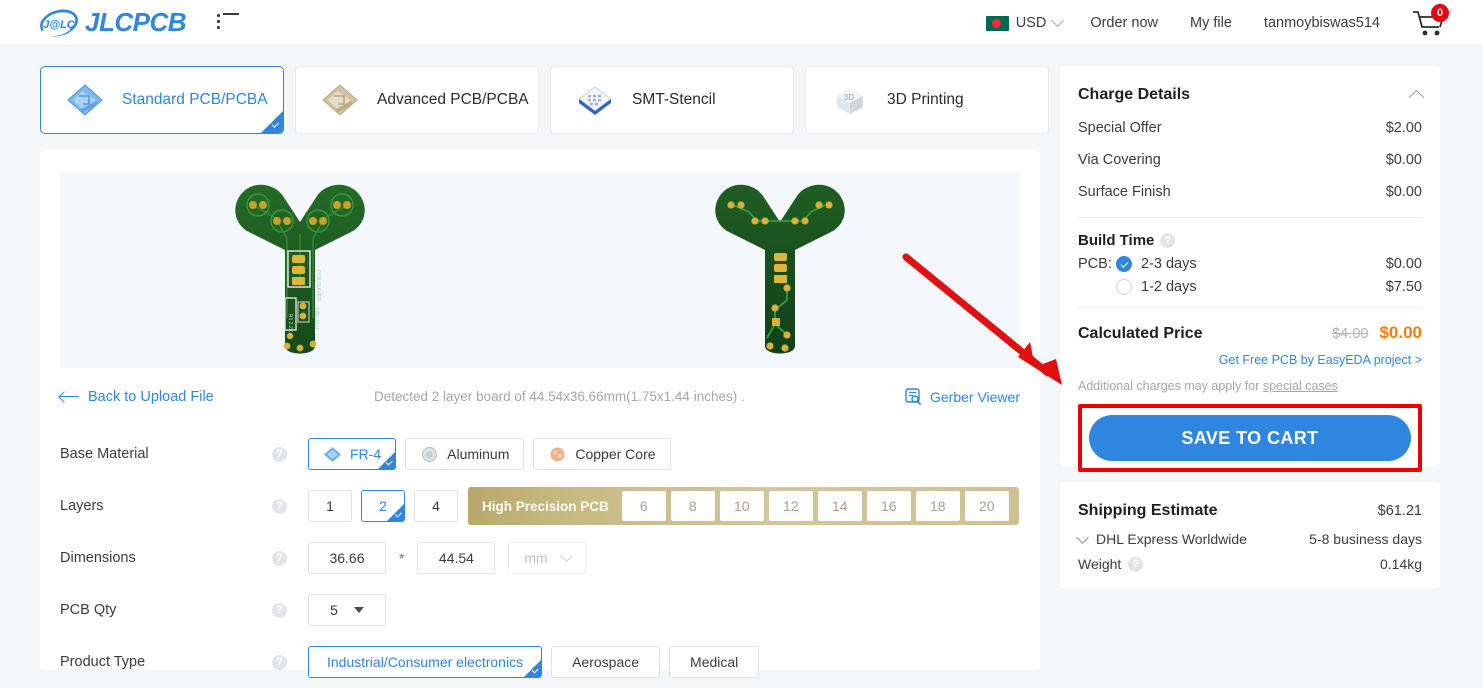 This screenshot has width=1483, height=688. Describe the element at coordinates (1134, 94) in the screenshot. I see `charge-details-title: Charge Details` at that location.